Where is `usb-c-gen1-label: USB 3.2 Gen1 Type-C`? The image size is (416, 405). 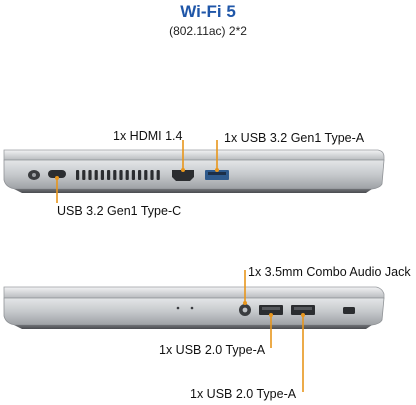
usb-c-gen1-label: USB 3.2 Gen1 Type-C is located at coordinates (119, 211).